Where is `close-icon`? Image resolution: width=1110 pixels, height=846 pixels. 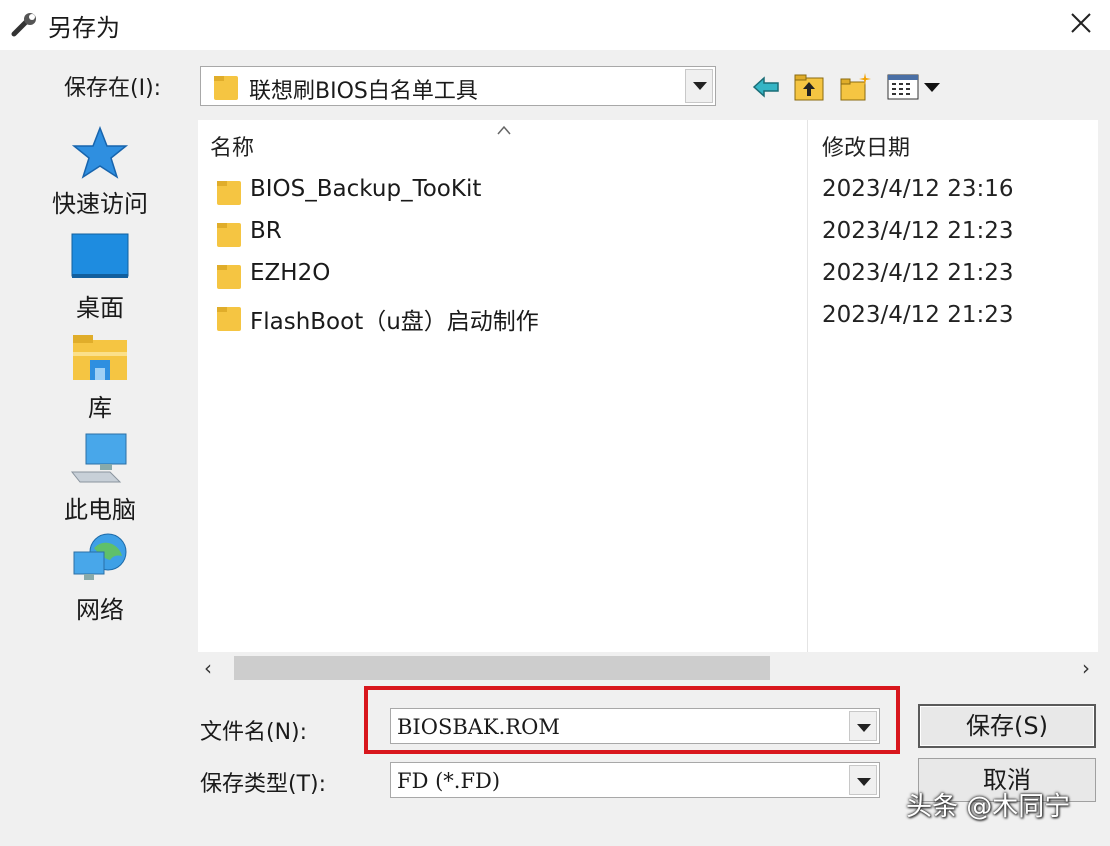
close-icon is located at coordinates (1081, 23).